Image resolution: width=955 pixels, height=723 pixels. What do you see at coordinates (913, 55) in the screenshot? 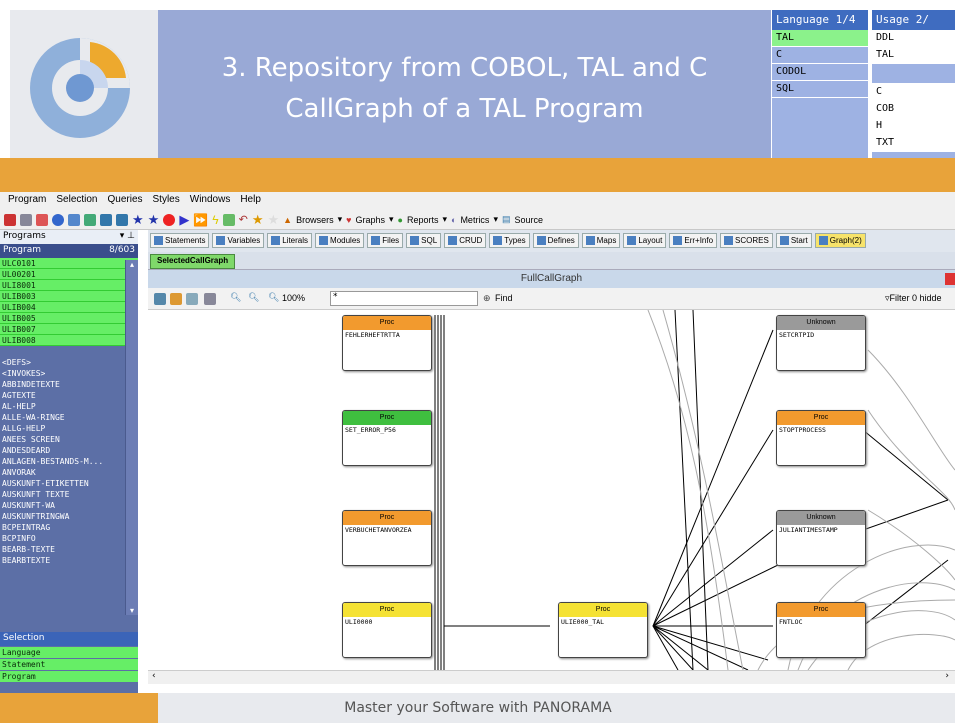
I see `usage-item: TAL` at bounding box center [913, 55].